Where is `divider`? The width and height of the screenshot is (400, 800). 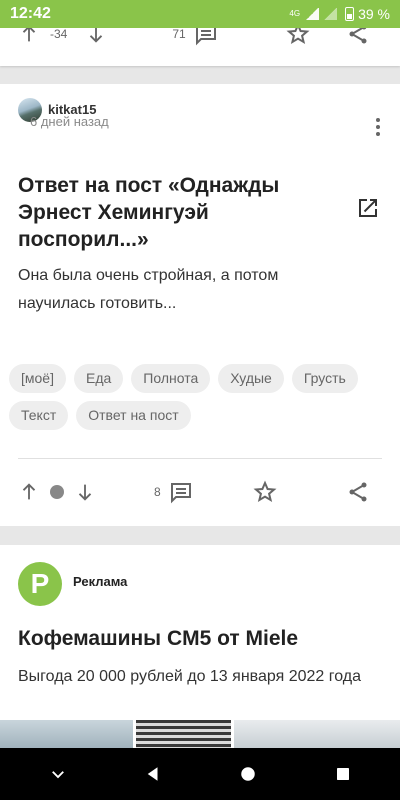
divider is located at coordinates (200, 458).